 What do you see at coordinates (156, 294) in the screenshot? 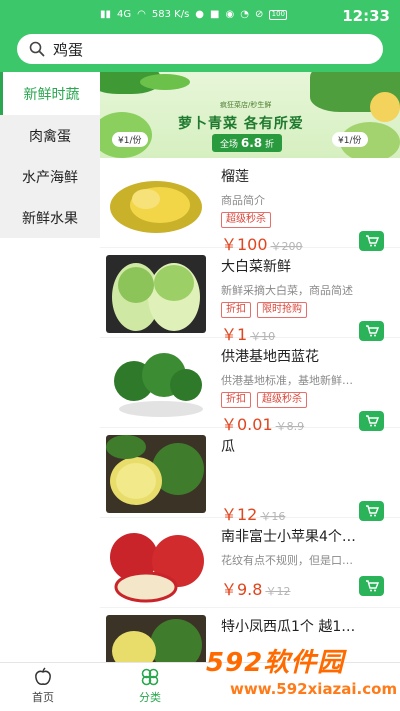
I see `product-image-cabbage` at bounding box center [156, 294].